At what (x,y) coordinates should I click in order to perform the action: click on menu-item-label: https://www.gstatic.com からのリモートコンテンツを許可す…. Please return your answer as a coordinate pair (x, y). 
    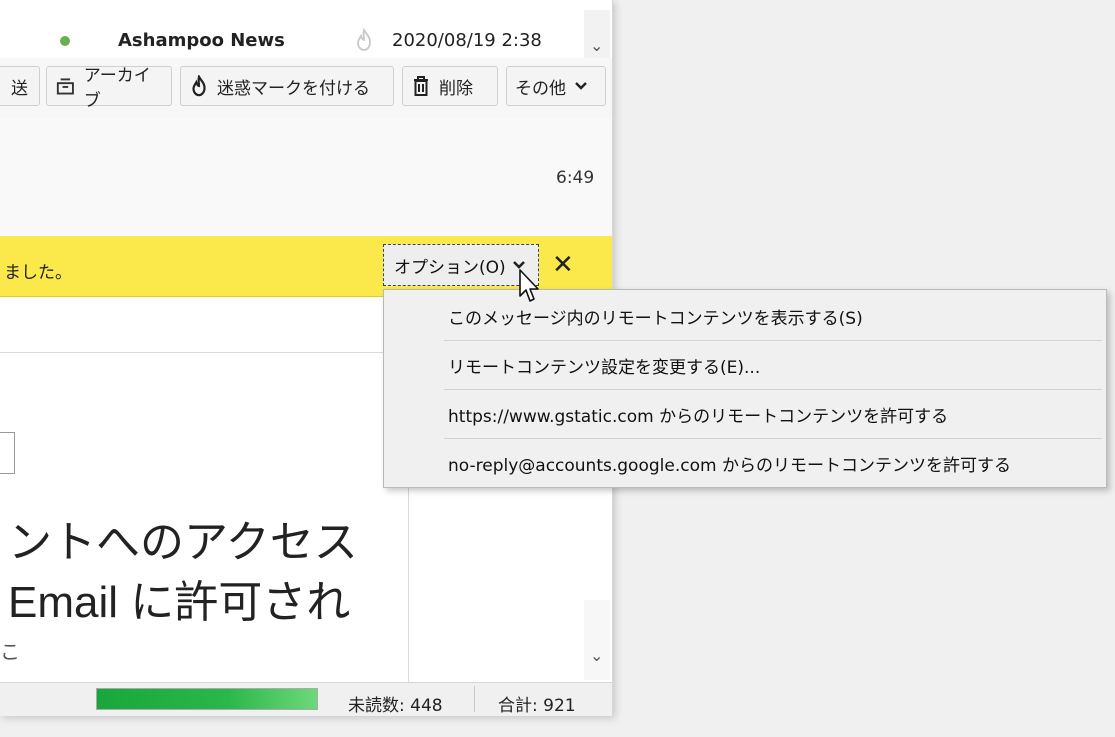
    Looking at the image, I should click on (698, 416).